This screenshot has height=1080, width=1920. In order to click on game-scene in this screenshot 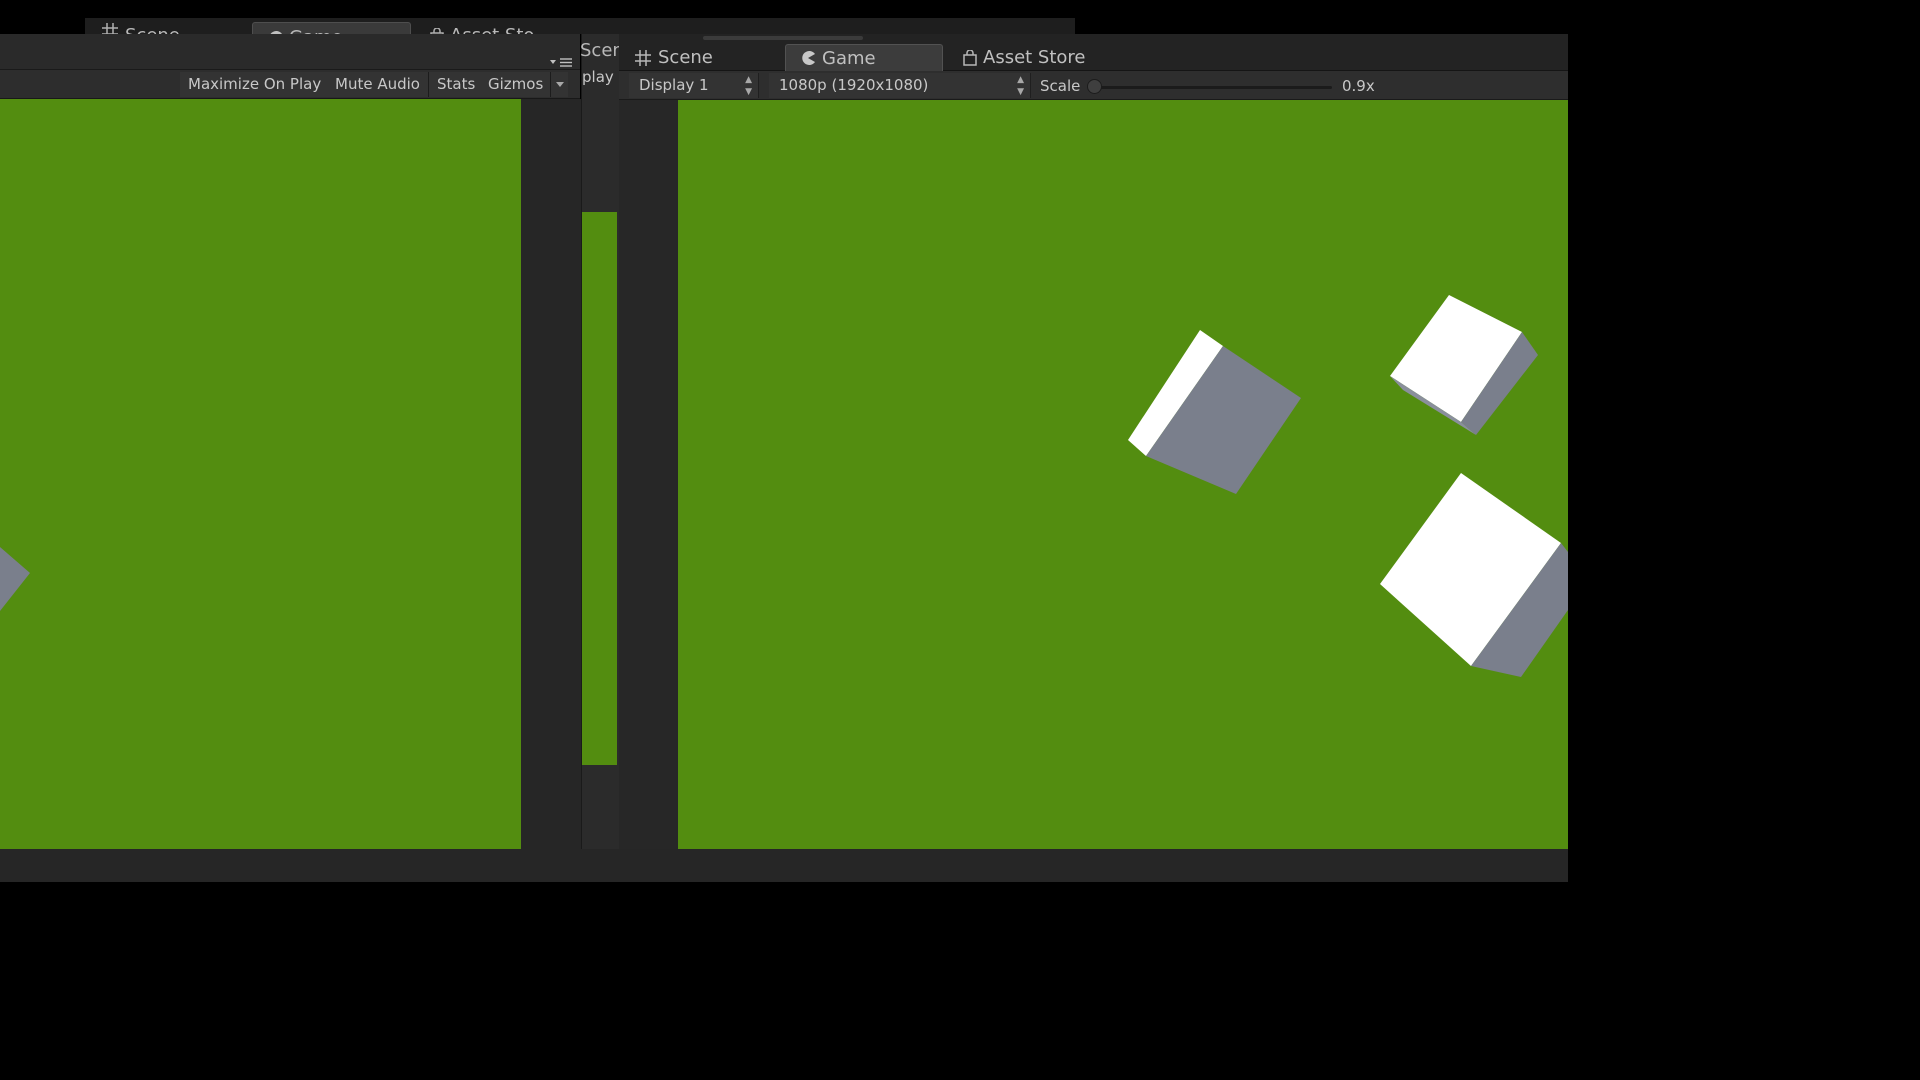, I will do `click(1348, 486)`.